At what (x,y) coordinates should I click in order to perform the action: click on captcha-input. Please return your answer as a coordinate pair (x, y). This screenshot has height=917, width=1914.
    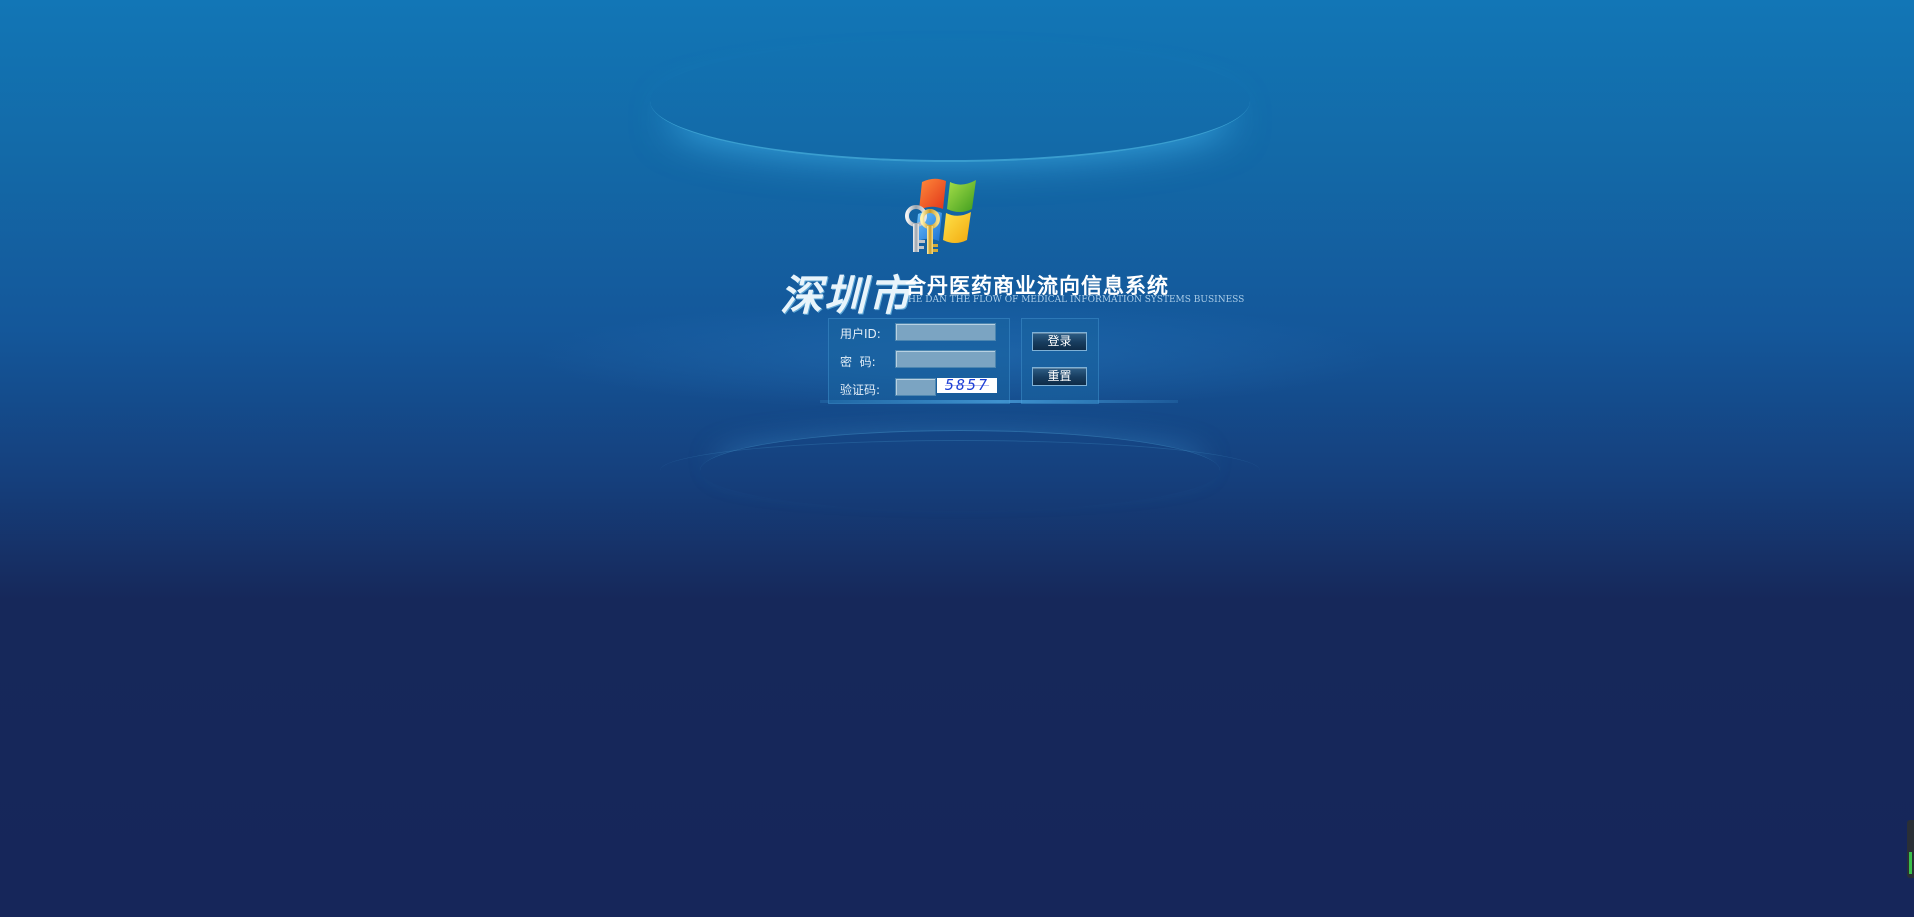
    Looking at the image, I should click on (915, 387).